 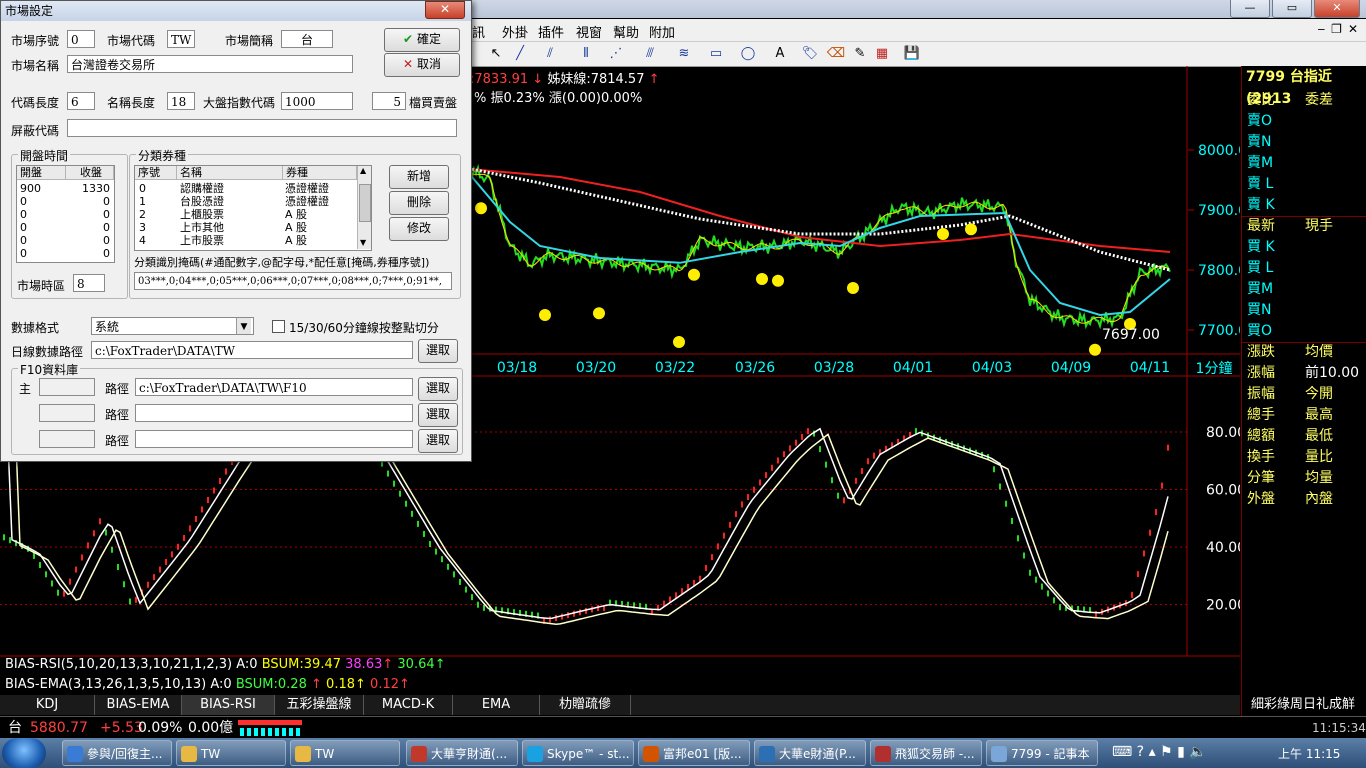 What do you see at coordinates (748, 53) in the screenshot?
I see `ellipse-icon: ◯` at bounding box center [748, 53].